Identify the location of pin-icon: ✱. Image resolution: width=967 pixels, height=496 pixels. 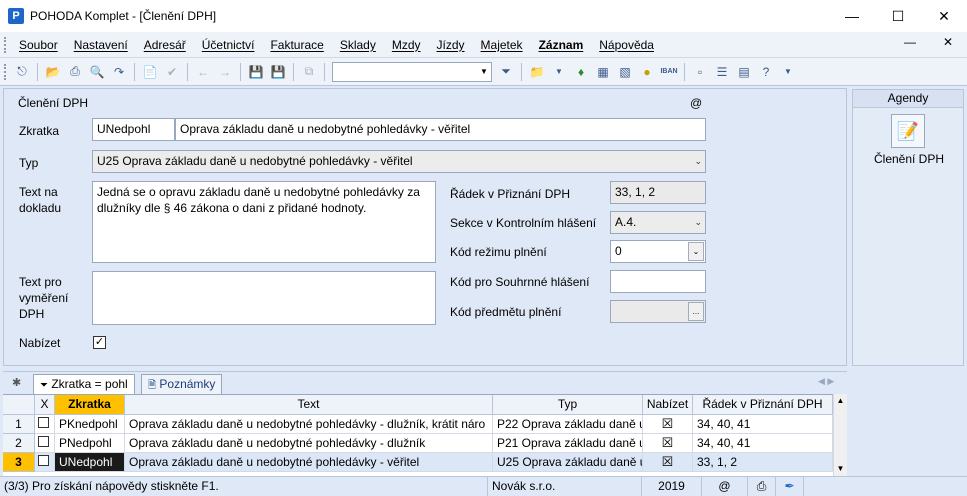
(16, 382).